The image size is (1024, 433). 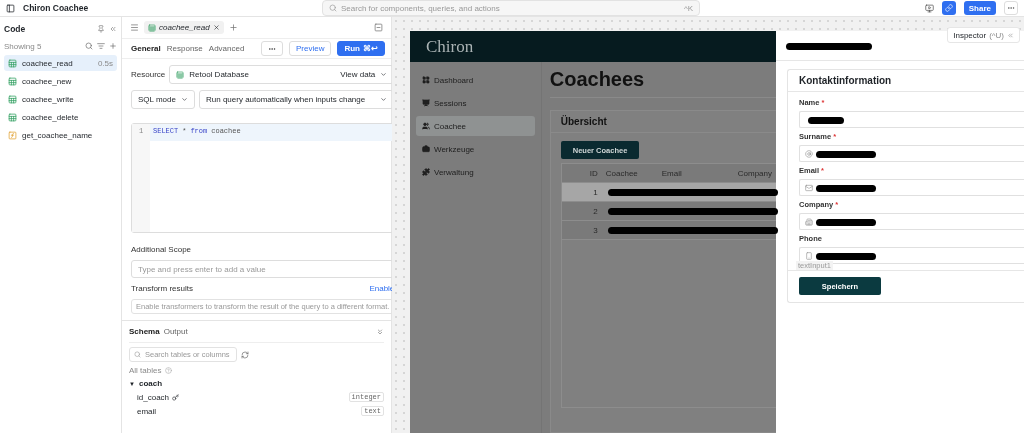 What do you see at coordinates (809, 255) in the screenshot?
I see `phone-icon` at bounding box center [809, 255].